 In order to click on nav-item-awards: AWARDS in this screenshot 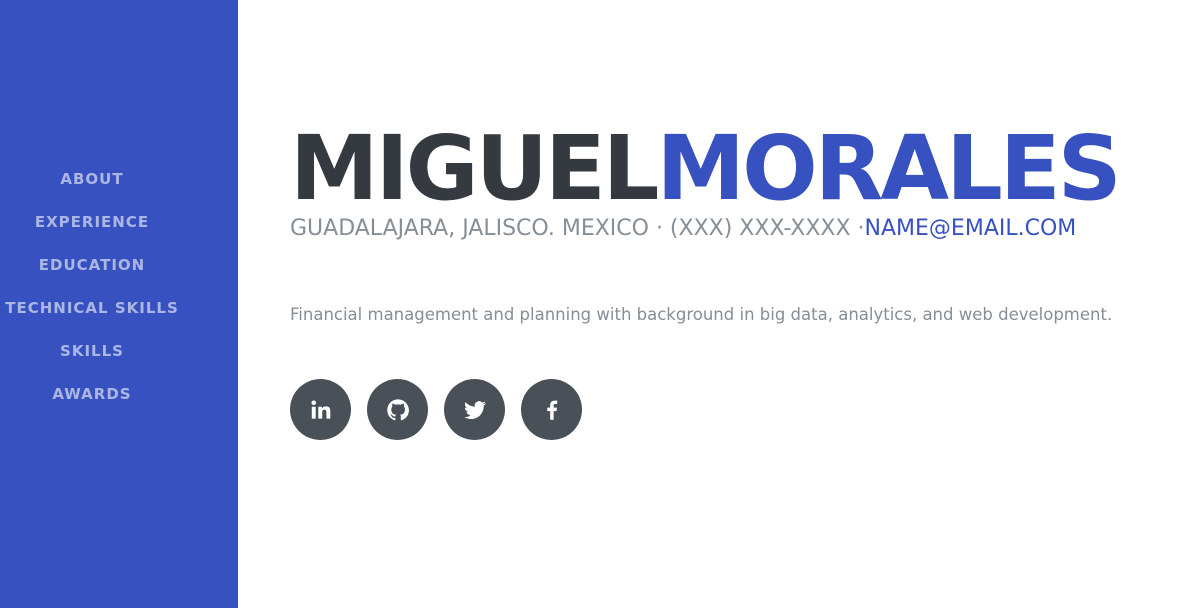, I will do `click(92, 402)`.